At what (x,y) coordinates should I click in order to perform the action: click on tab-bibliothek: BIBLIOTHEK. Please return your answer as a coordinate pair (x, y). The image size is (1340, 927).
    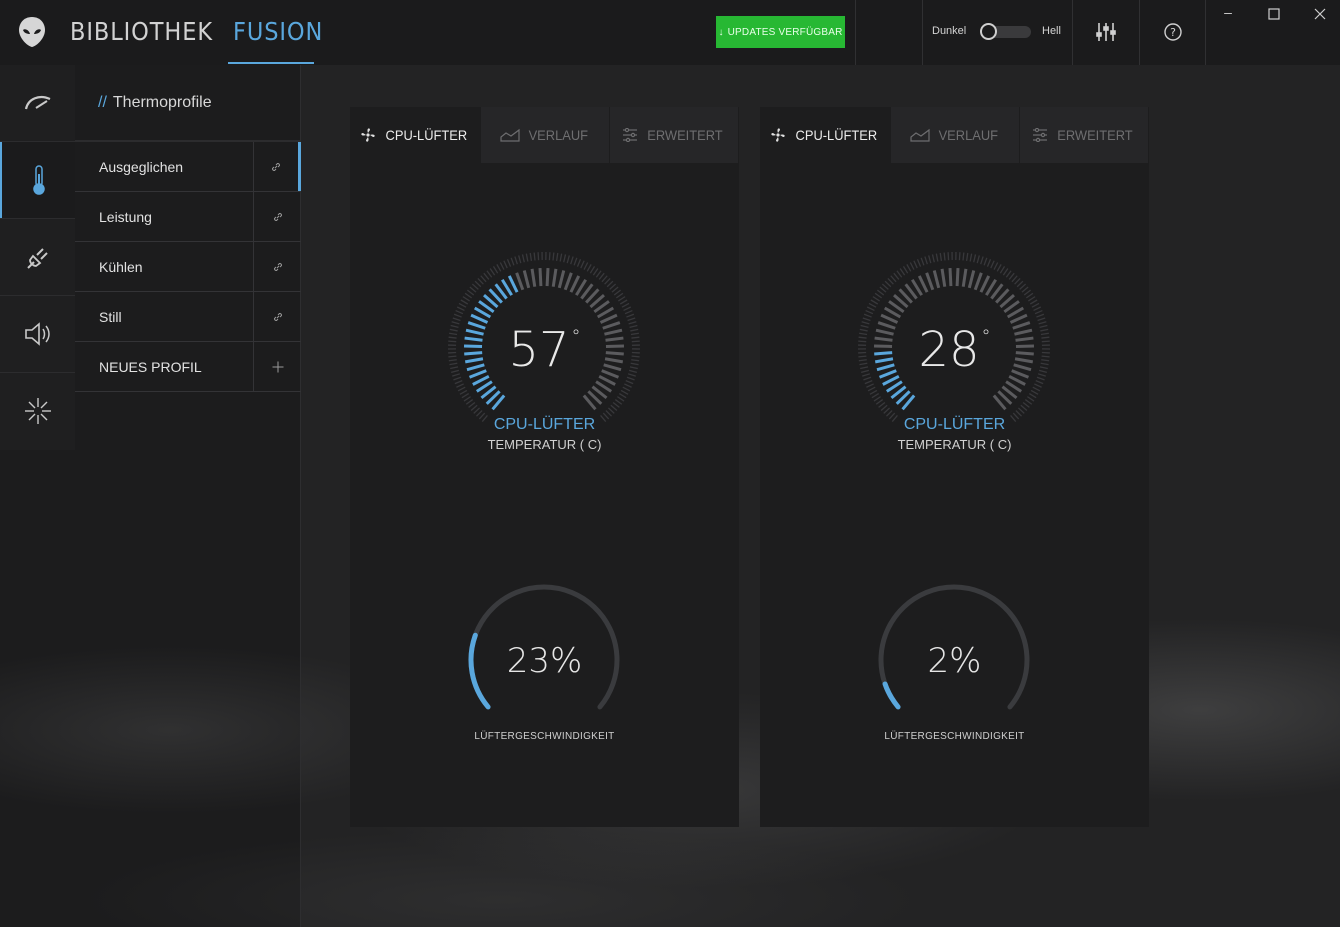
    Looking at the image, I should click on (141, 32).